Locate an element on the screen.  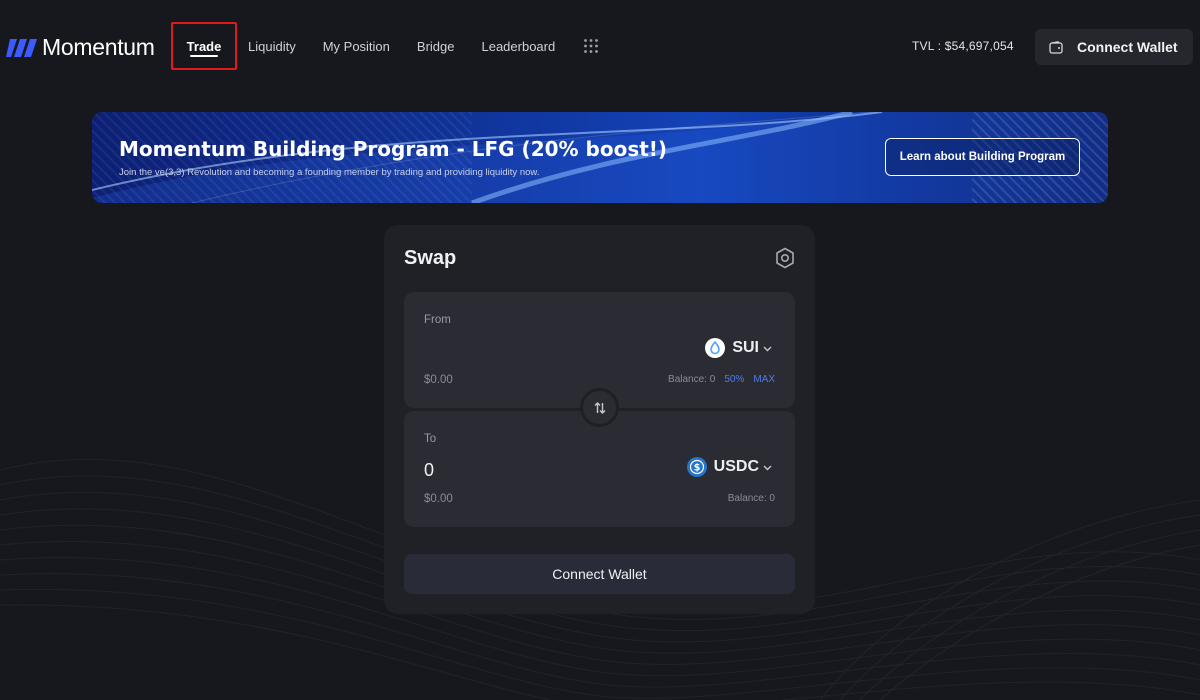
from-token-select: SUI is located at coordinates (739, 348).